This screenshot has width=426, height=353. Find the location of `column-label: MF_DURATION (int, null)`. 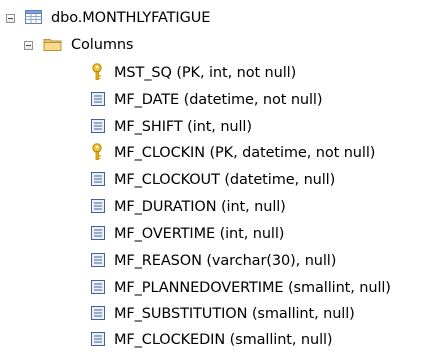

column-label: MF_DURATION (int, null) is located at coordinates (200, 207).